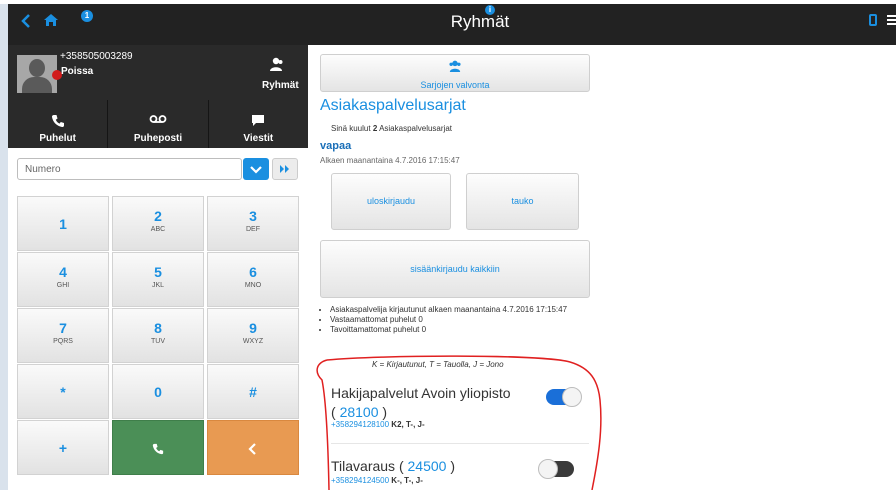  Describe the element at coordinates (37, 74) in the screenshot. I see `avatar` at that location.